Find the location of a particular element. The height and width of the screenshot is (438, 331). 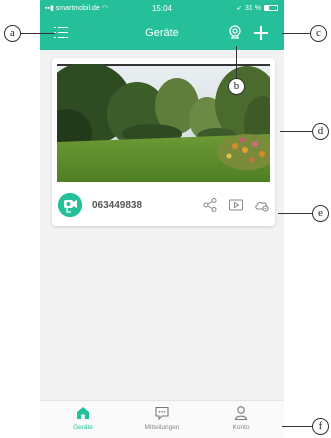

battery-icon is located at coordinates (271, 8).